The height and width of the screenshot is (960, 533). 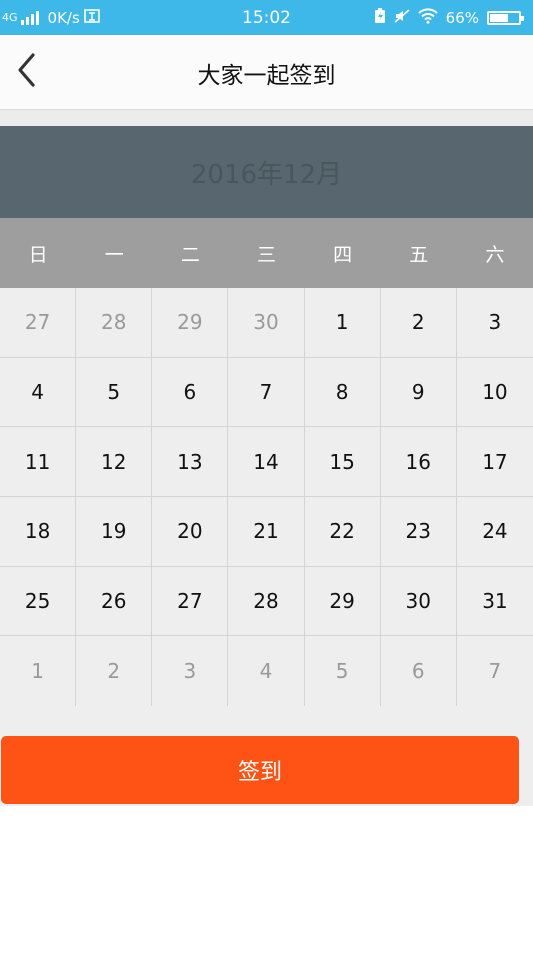 What do you see at coordinates (114, 531) in the screenshot?
I see `calendar-day-cell: 19` at bounding box center [114, 531].